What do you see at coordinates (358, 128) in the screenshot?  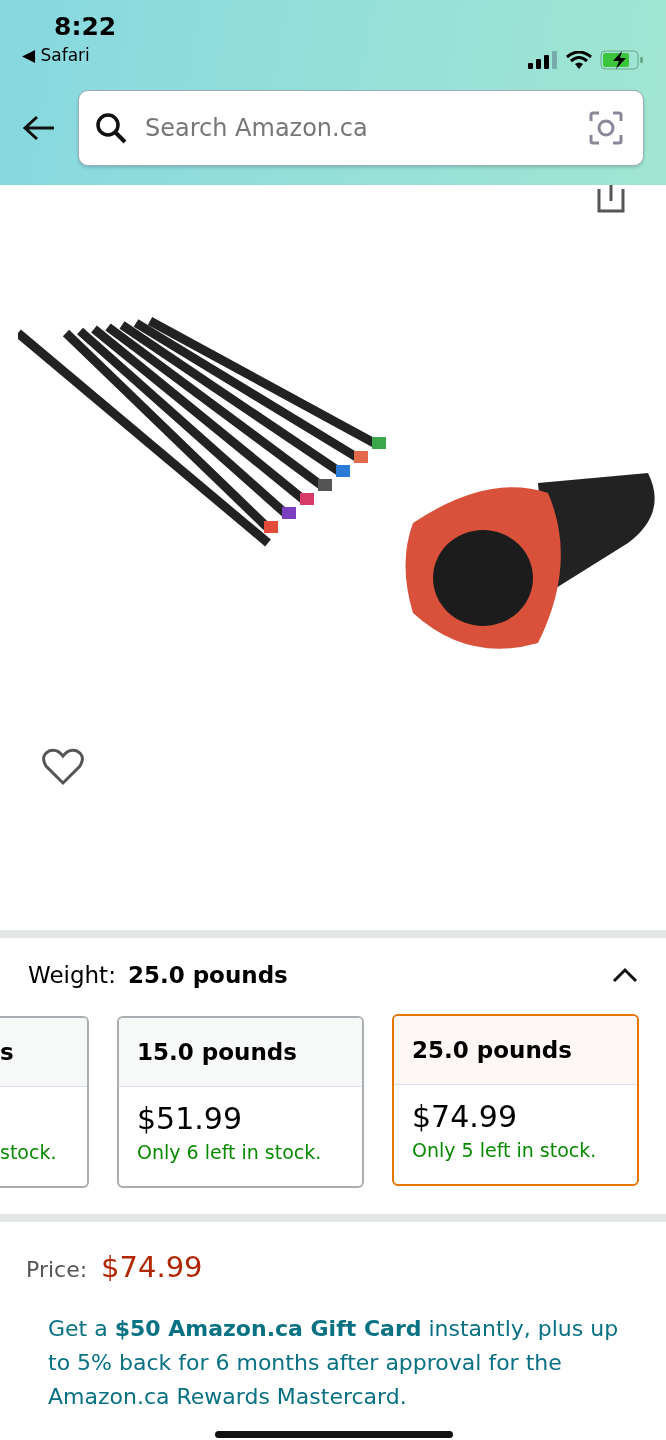 I see `search-input: Search Amazon.ca` at bounding box center [358, 128].